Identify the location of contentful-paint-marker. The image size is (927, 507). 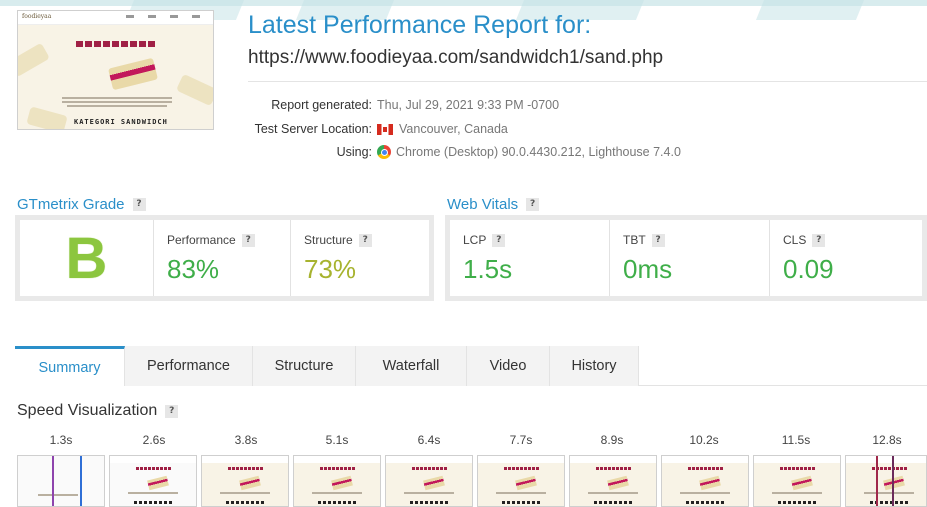
(81, 481).